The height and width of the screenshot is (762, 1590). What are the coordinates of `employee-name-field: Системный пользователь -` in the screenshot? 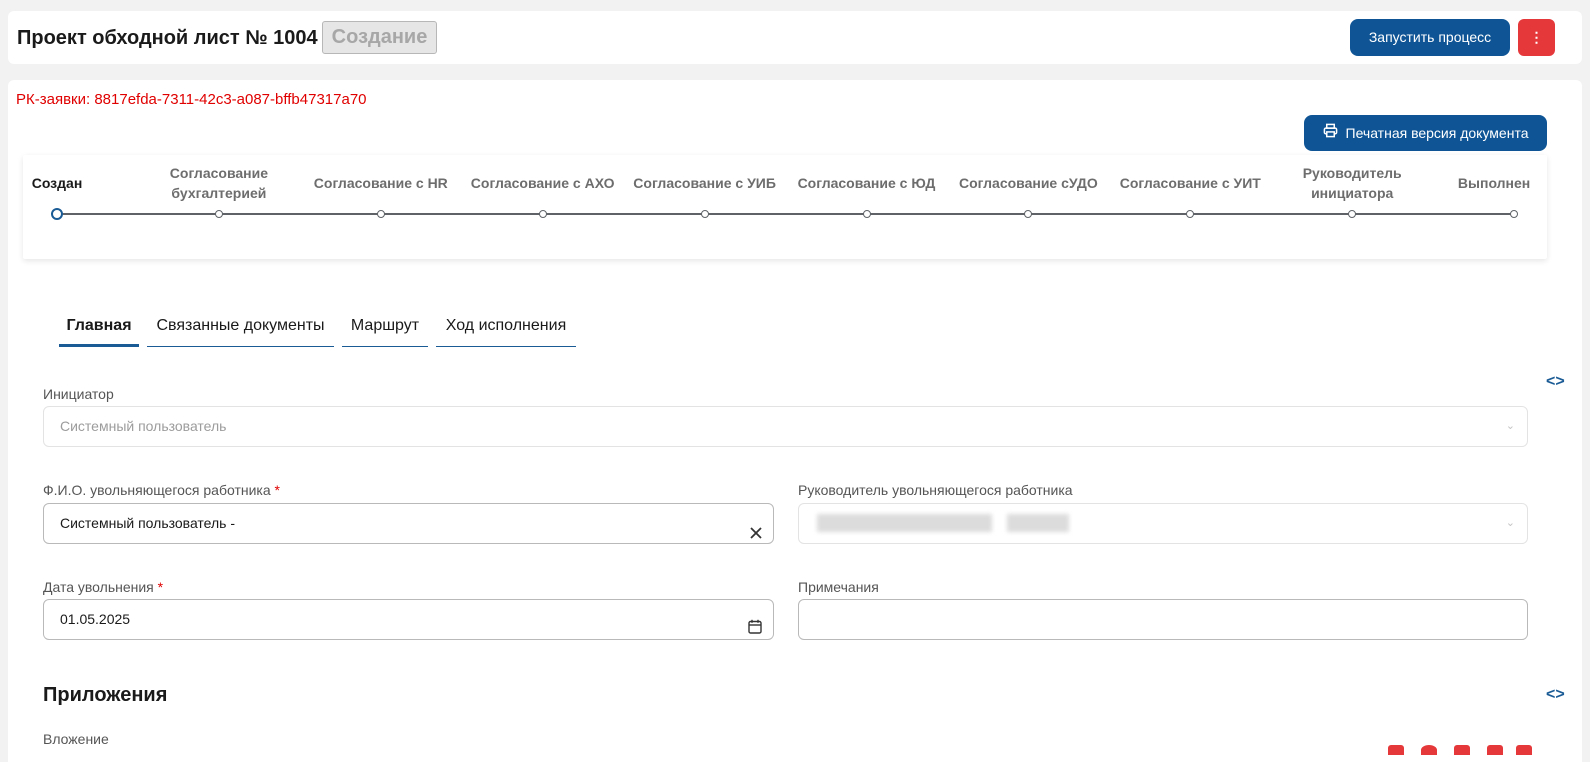 It's located at (408, 523).